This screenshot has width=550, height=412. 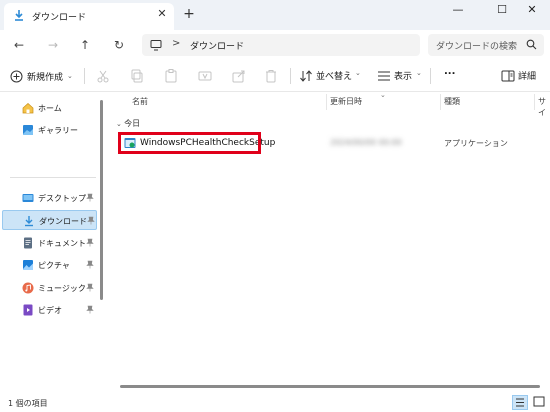 I want to click on sidebar-item-gallery: ギャラリー, so click(x=49, y=130).